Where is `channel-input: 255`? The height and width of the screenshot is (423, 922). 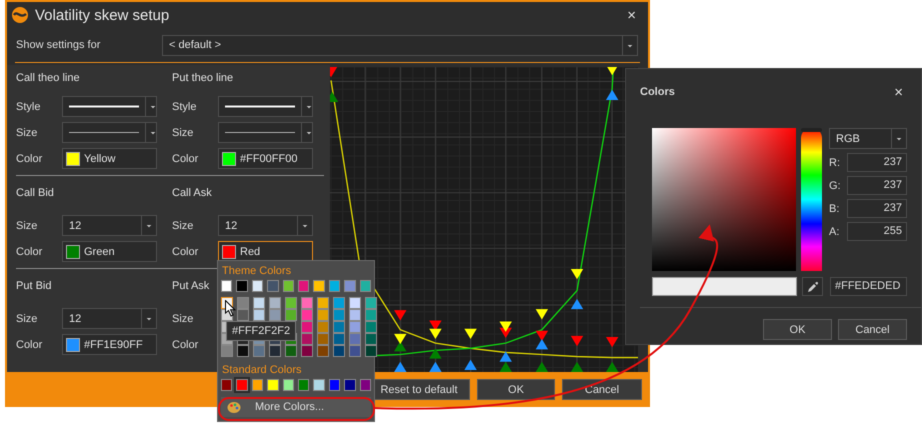 channel-input: 255 is located at coordinates (877, 231).